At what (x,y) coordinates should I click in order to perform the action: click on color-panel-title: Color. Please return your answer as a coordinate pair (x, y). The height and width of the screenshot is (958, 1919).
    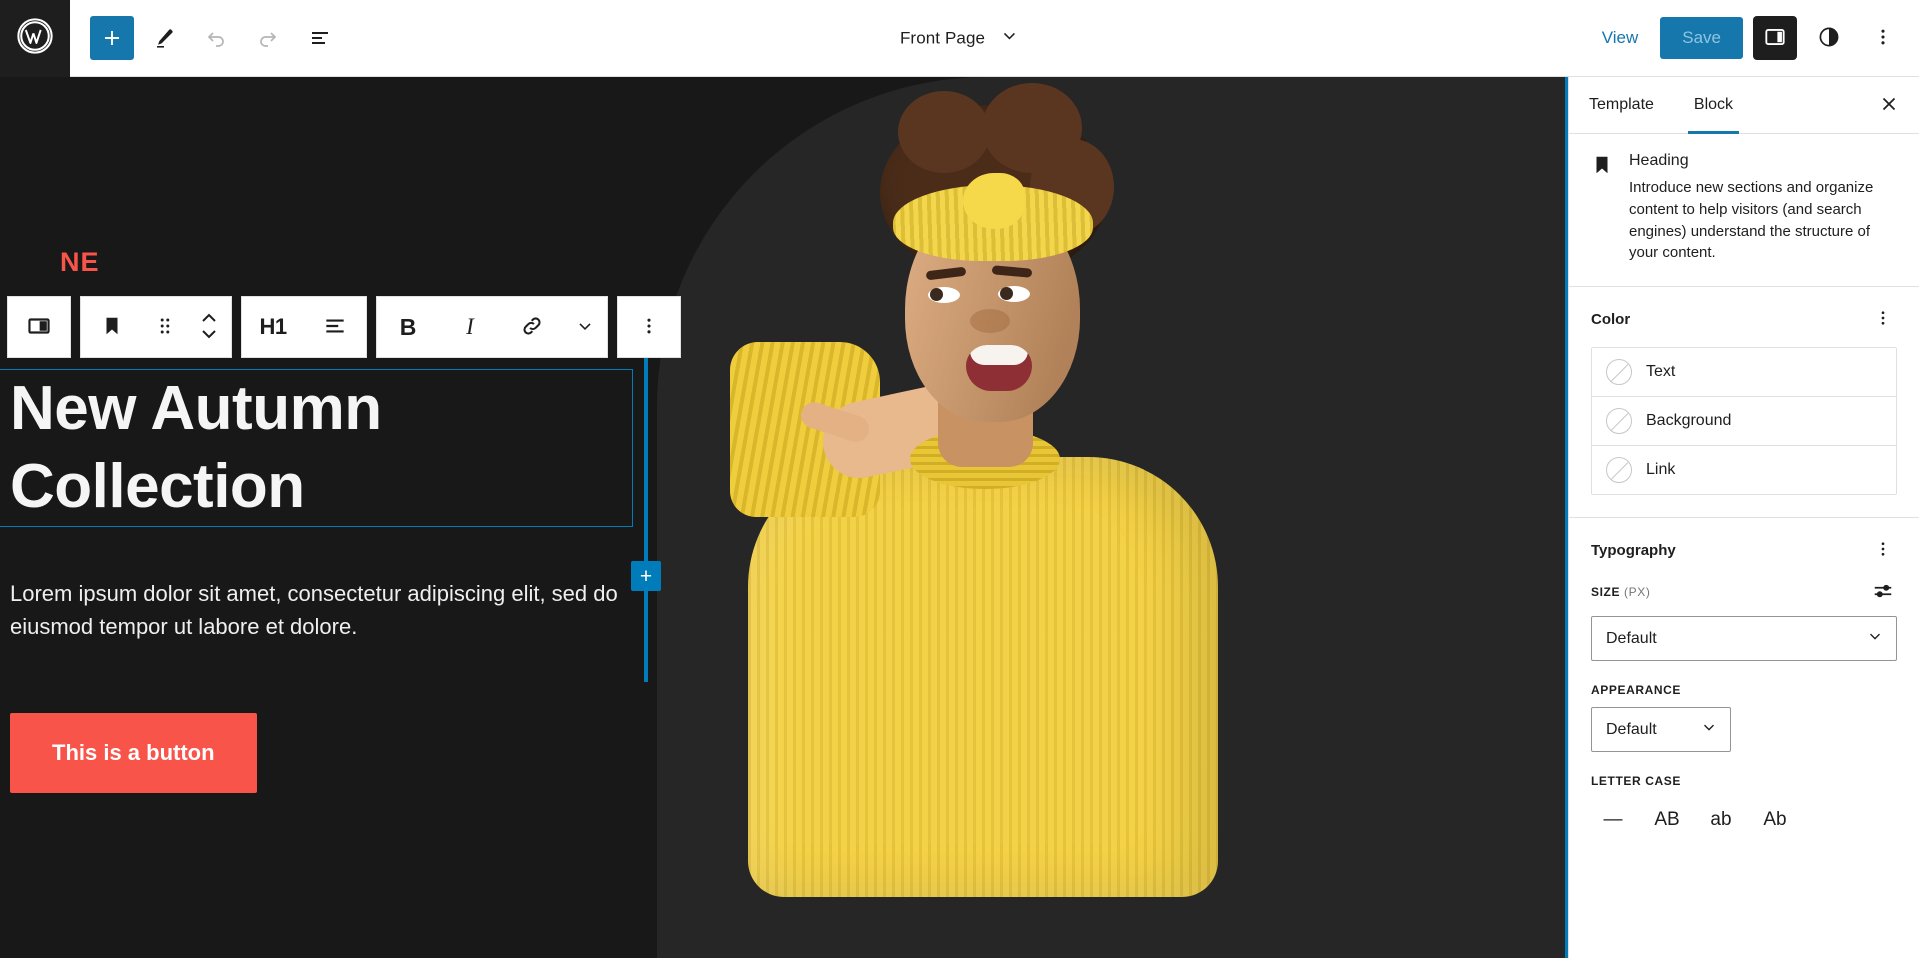
    Looking at the image, I should click on (1611, 319).